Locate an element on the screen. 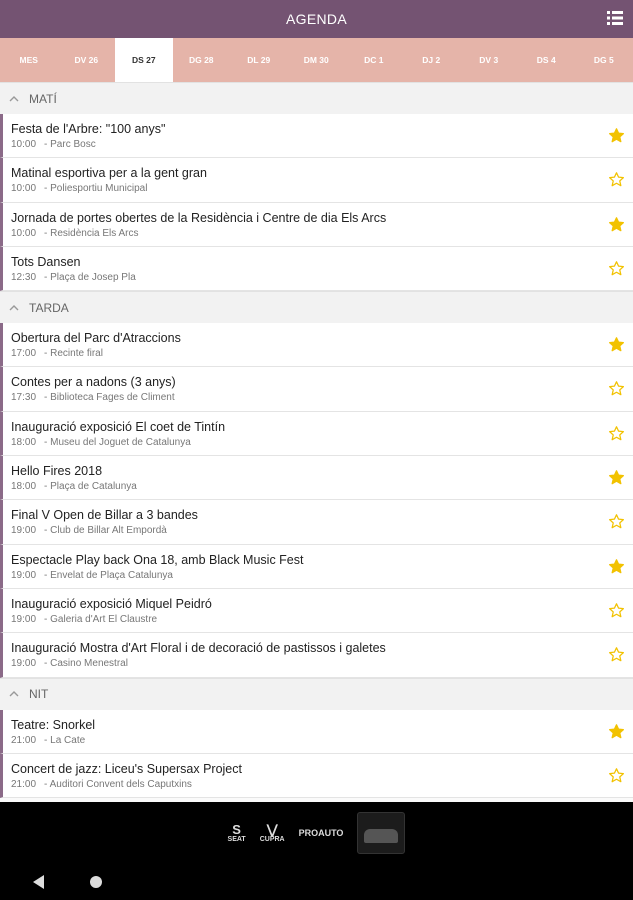 This screenshot has height=900, width=633. event-time: 17:00 is located at coordinates (24, 354).